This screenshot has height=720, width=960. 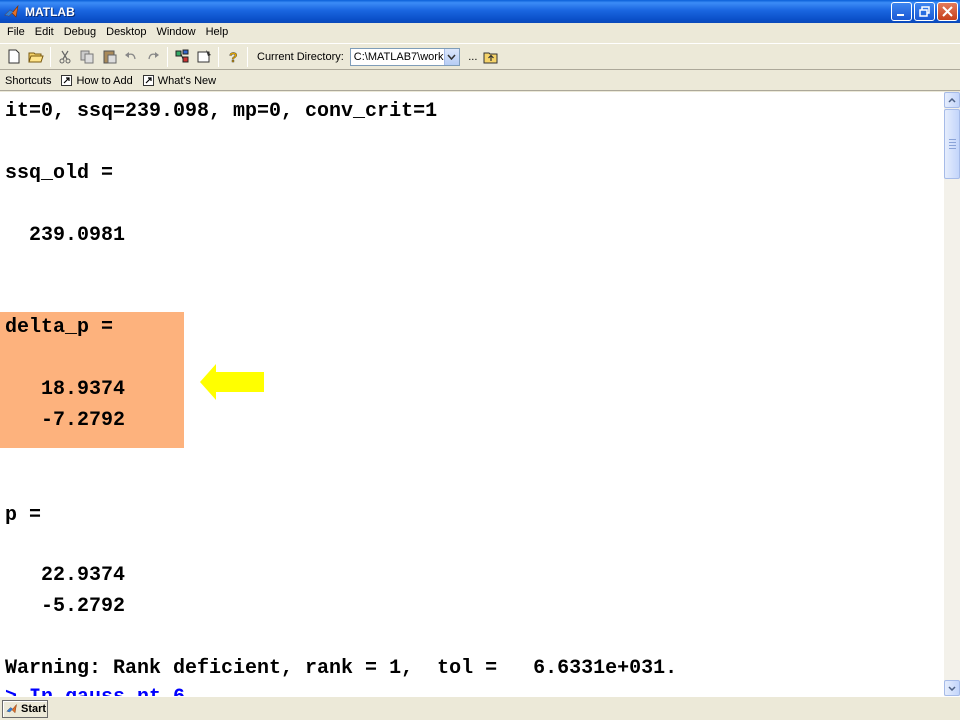 I want to click on minimize-icon, so click(x=900, y=15).